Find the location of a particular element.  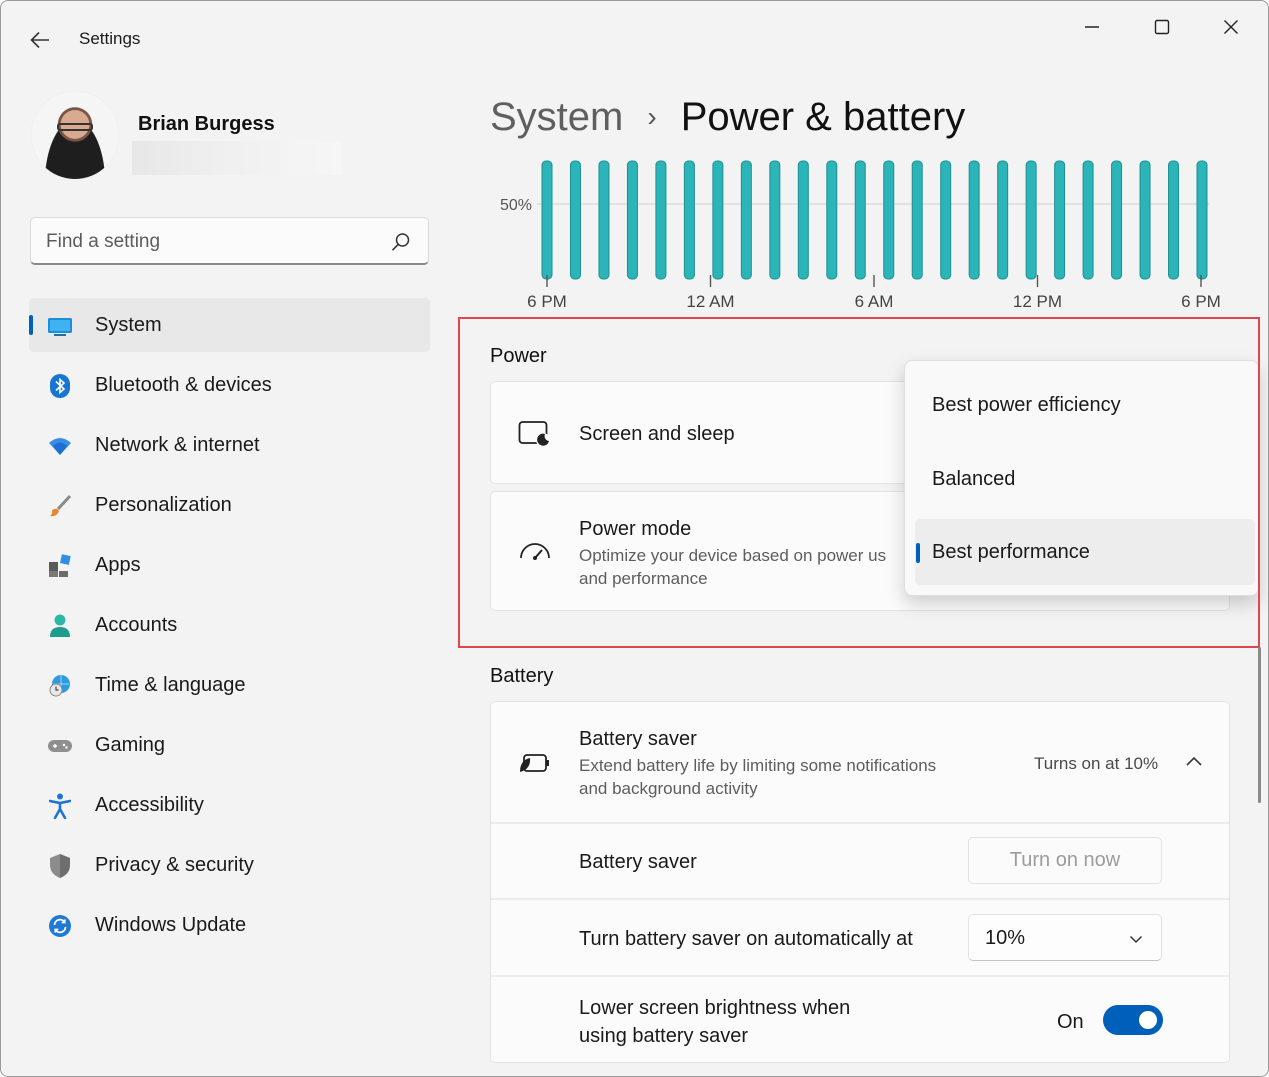

sidebar-item-time-language: Time & language is located at coordinates (229, 685).